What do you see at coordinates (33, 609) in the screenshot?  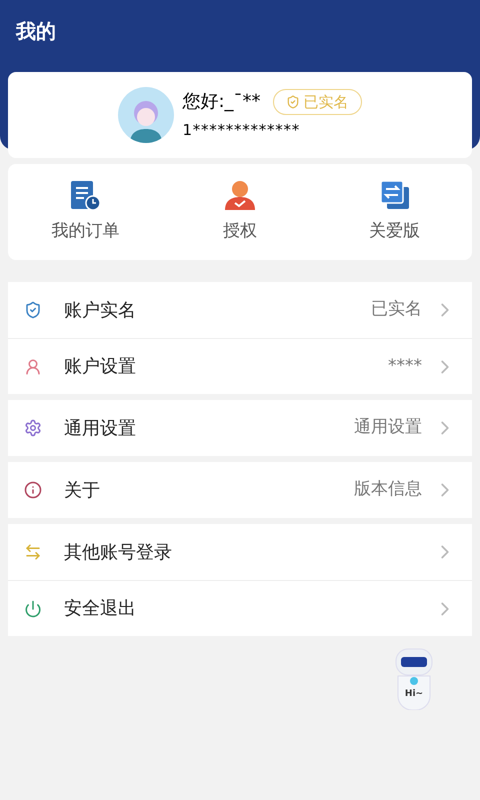 I see `power-icon` at bounding box center [33, 609].